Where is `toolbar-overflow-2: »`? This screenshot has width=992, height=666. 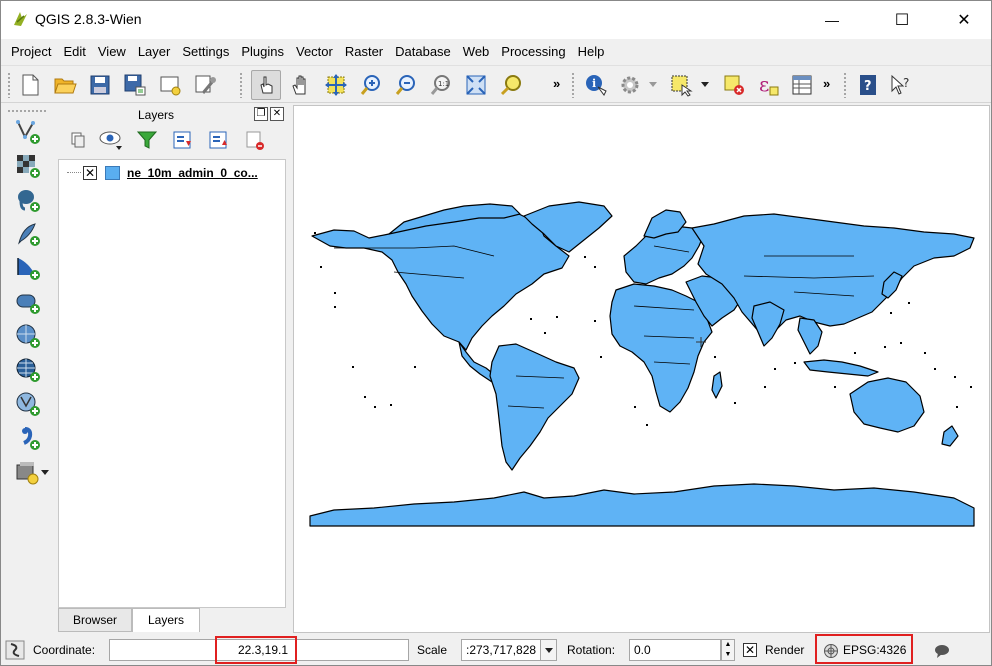 toolbar-overflow-2: » is located at coordinates (826, 83).